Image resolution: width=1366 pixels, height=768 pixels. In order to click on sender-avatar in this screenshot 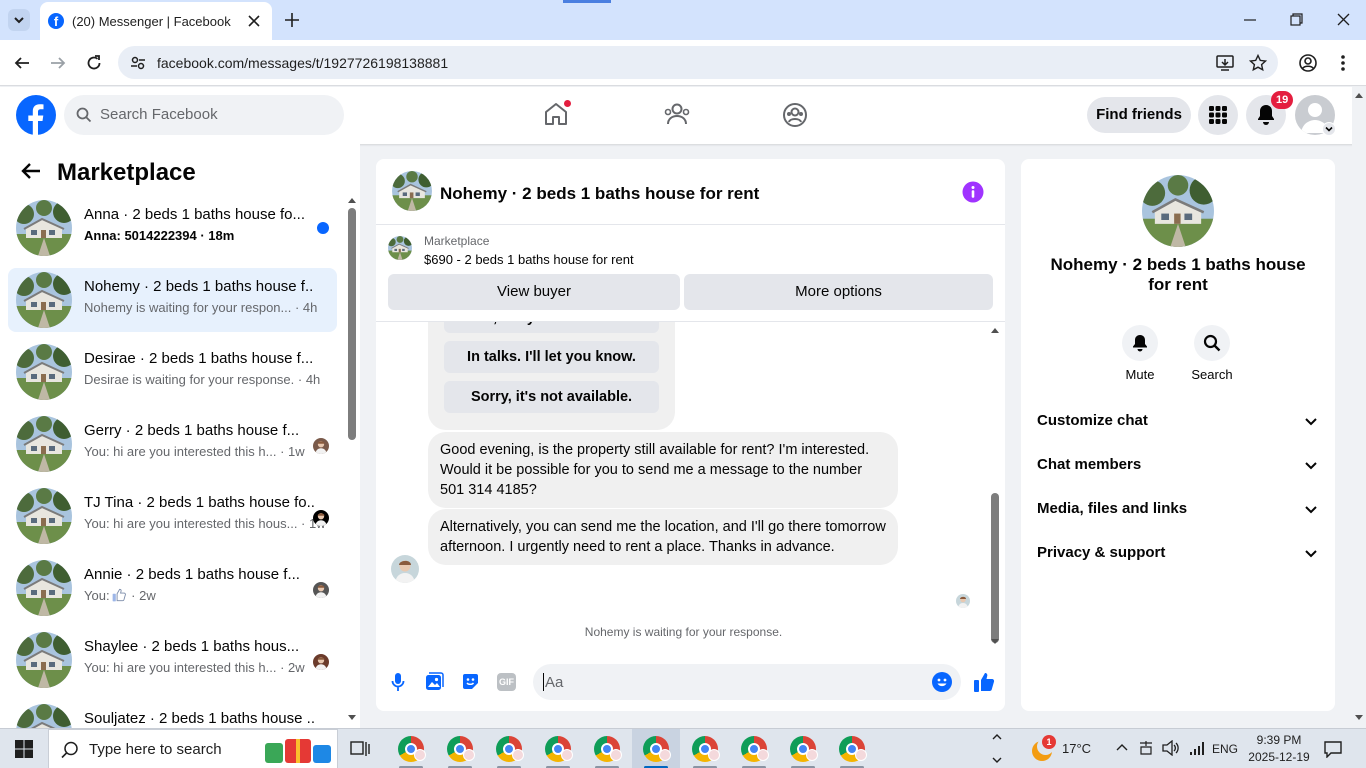, I will do `click(405, 569)`.